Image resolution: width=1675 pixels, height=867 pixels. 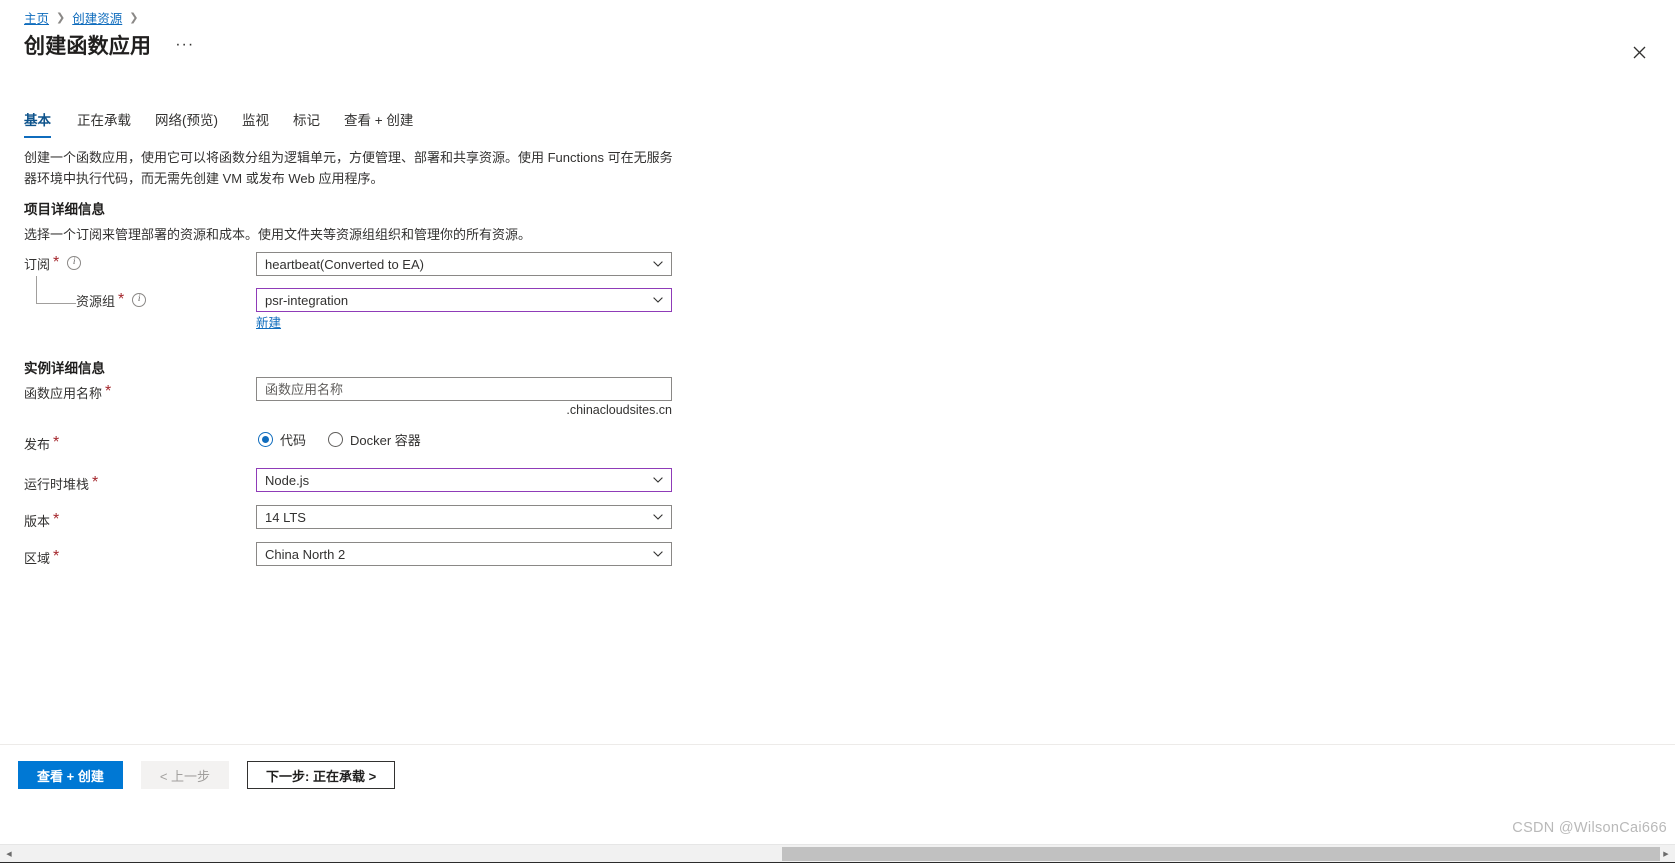 I want to click on blade-footer: 查看 + 创建 < 上一步 下一步: 正在承载 >, so click(x=837, y=794).